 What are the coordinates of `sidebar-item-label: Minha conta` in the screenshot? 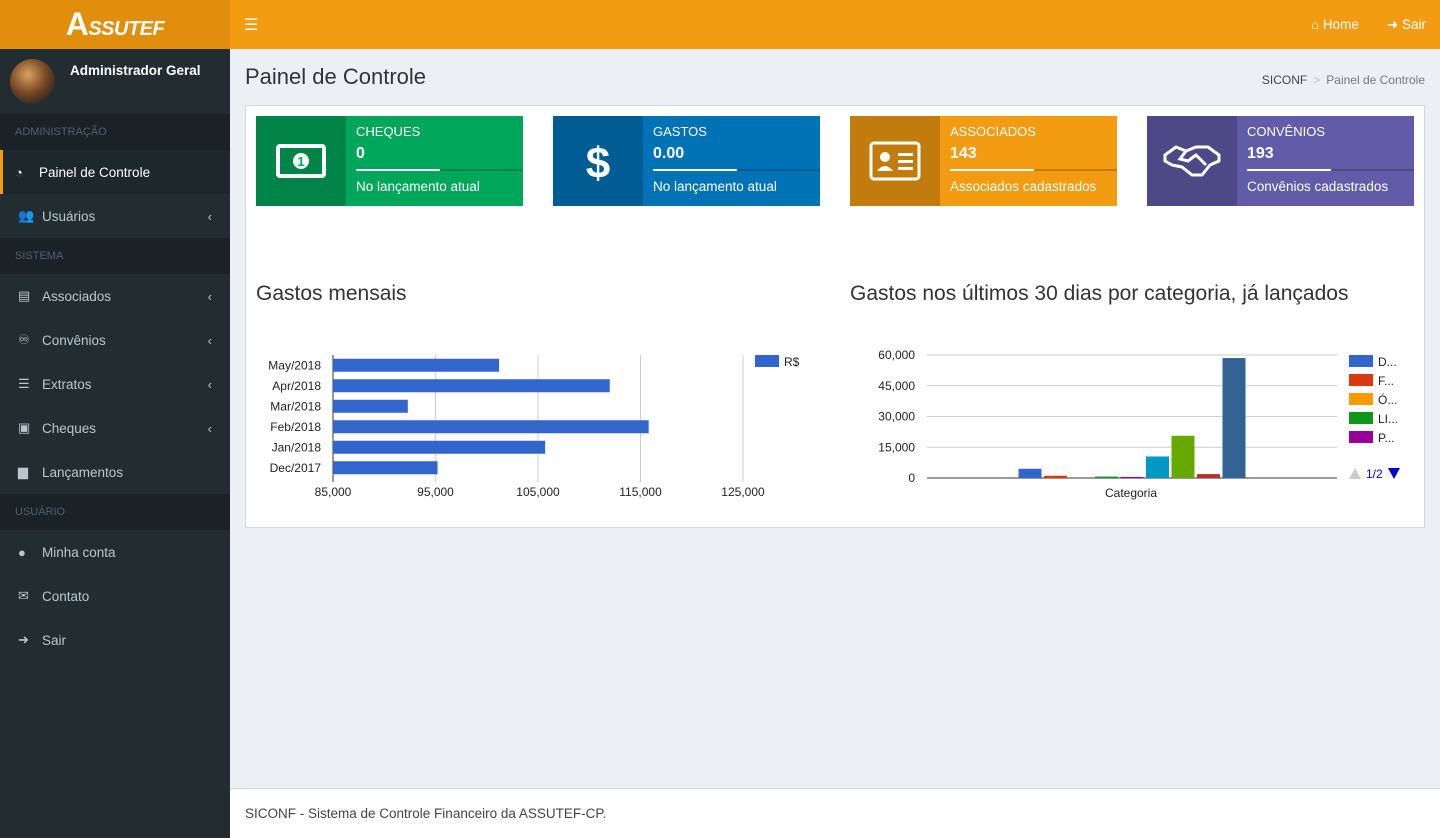 It's located at (79, 552).